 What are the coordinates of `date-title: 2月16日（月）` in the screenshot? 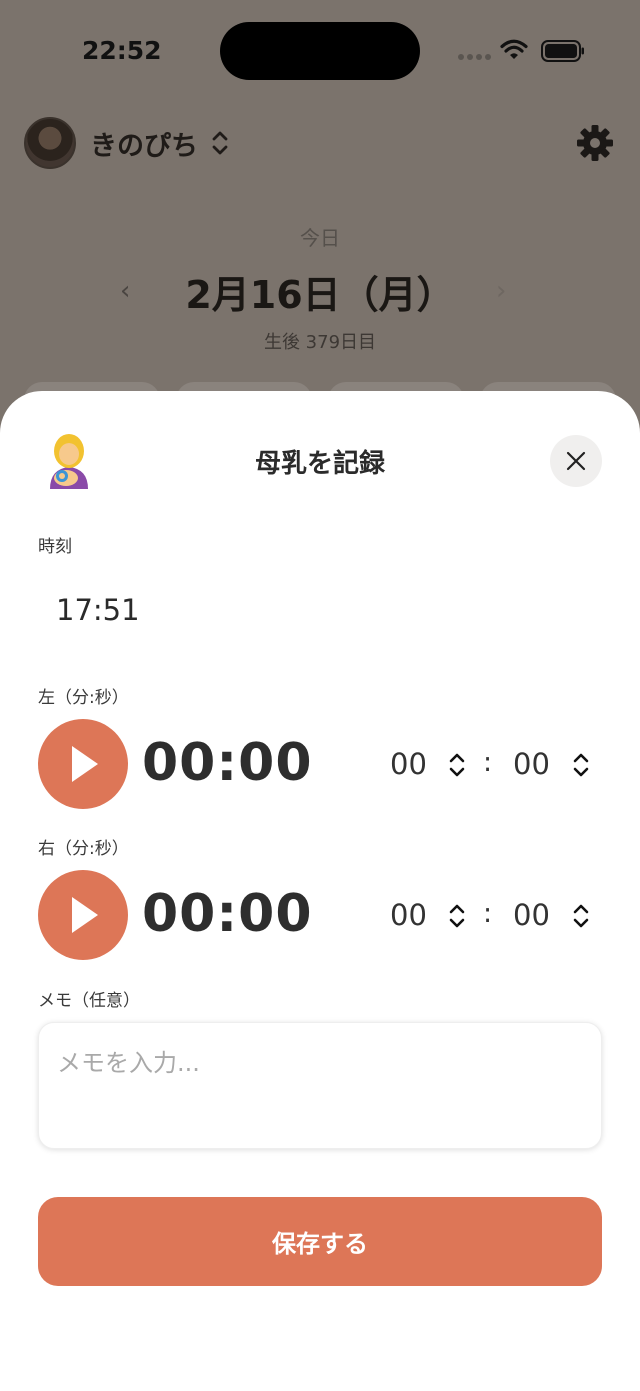 It's located at (320, 295).